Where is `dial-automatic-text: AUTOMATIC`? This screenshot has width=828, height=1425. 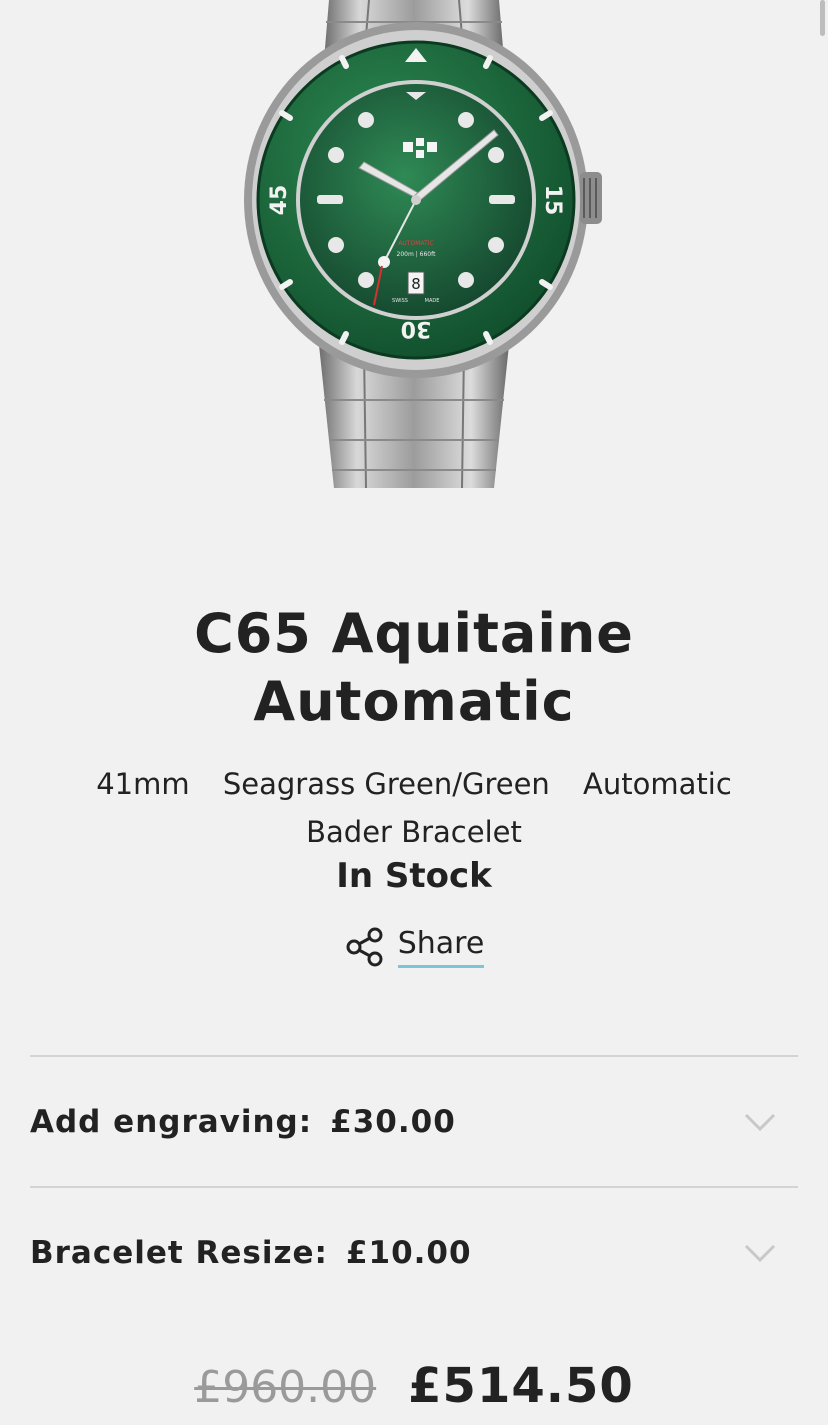
dial-automatic-text: AUTOMATIC is located at coordinates (415, 243).